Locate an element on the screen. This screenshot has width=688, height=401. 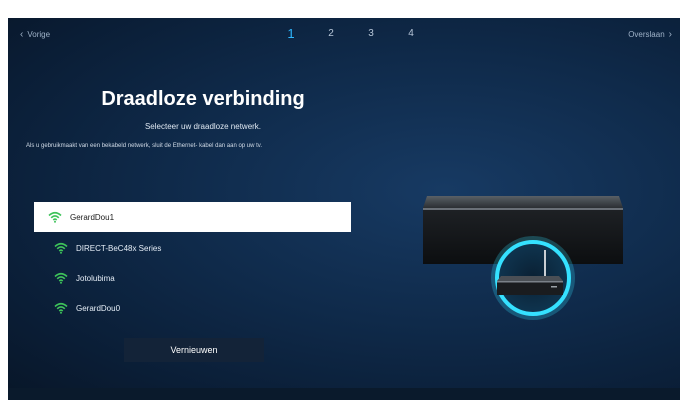
step-1: 1 is located at coordinates (291, 33).